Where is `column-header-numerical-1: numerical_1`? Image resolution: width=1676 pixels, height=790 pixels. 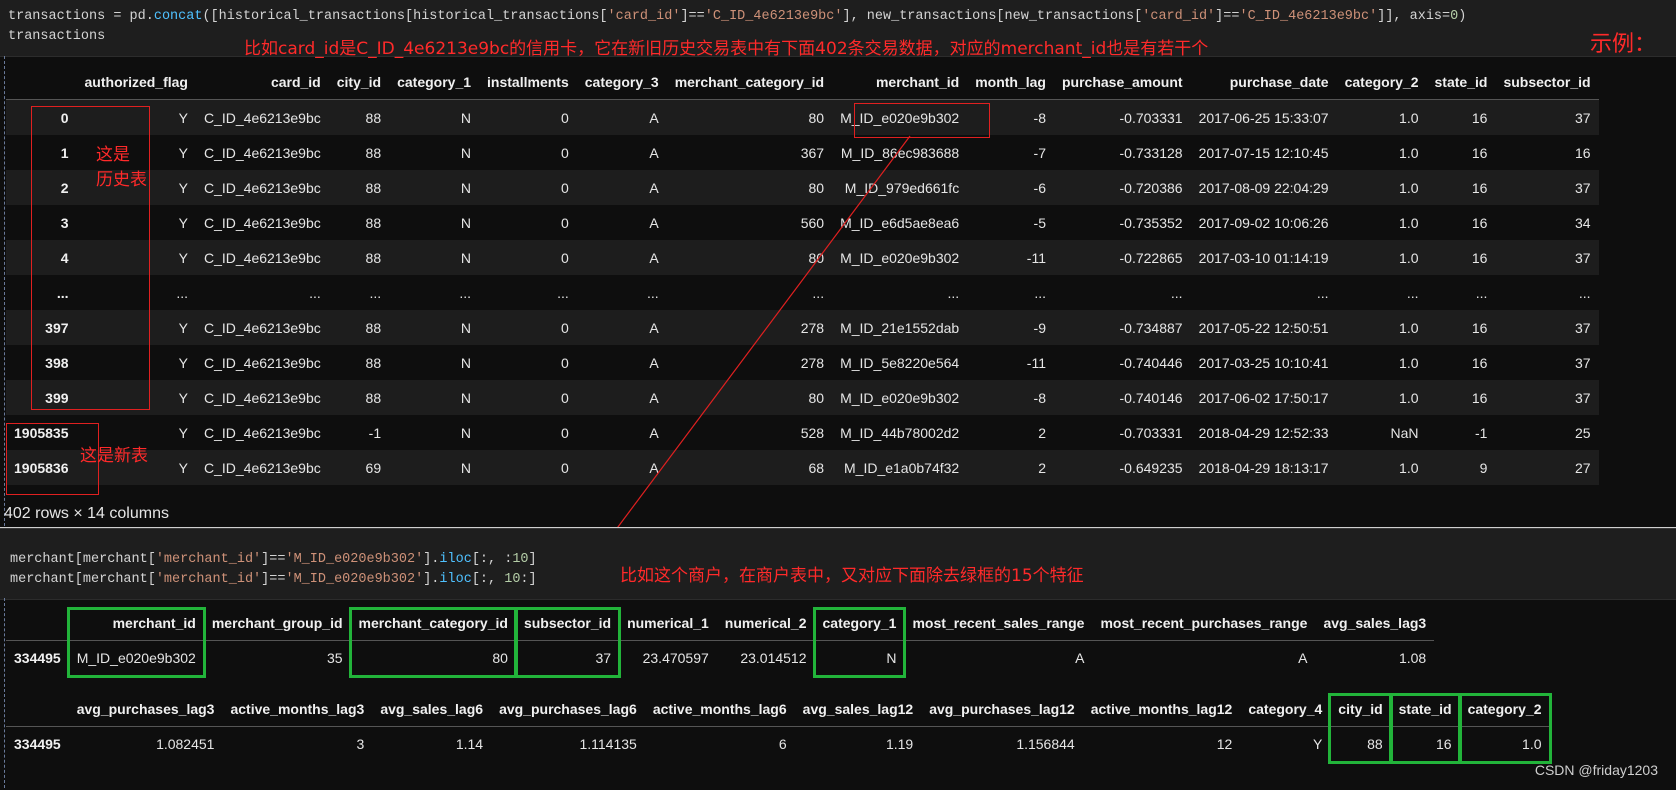
column-header-numerical-1: numerical_1 is located at coordinates (668, 623).